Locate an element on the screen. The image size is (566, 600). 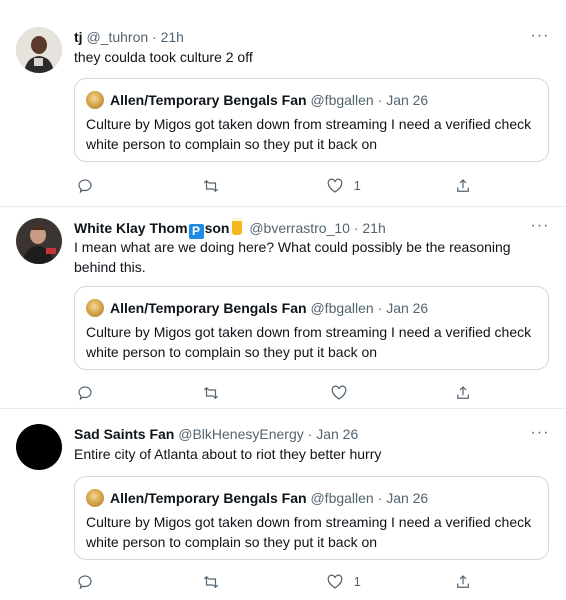
tweet-header: Sad Saints Fan @BlkHenesyEnergy · Jan 26 is located at coordinates (216, 434).